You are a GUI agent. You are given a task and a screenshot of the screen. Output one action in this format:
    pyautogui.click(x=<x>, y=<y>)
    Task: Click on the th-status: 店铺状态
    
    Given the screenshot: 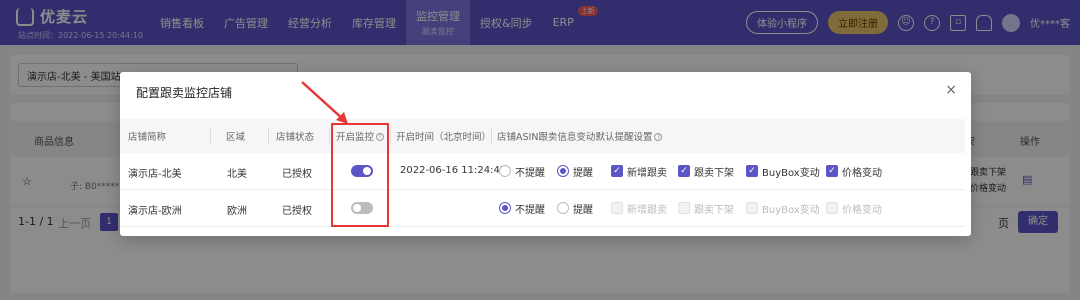 What is the action you would take?
    pyautogui.click(x=295, y=137)
    